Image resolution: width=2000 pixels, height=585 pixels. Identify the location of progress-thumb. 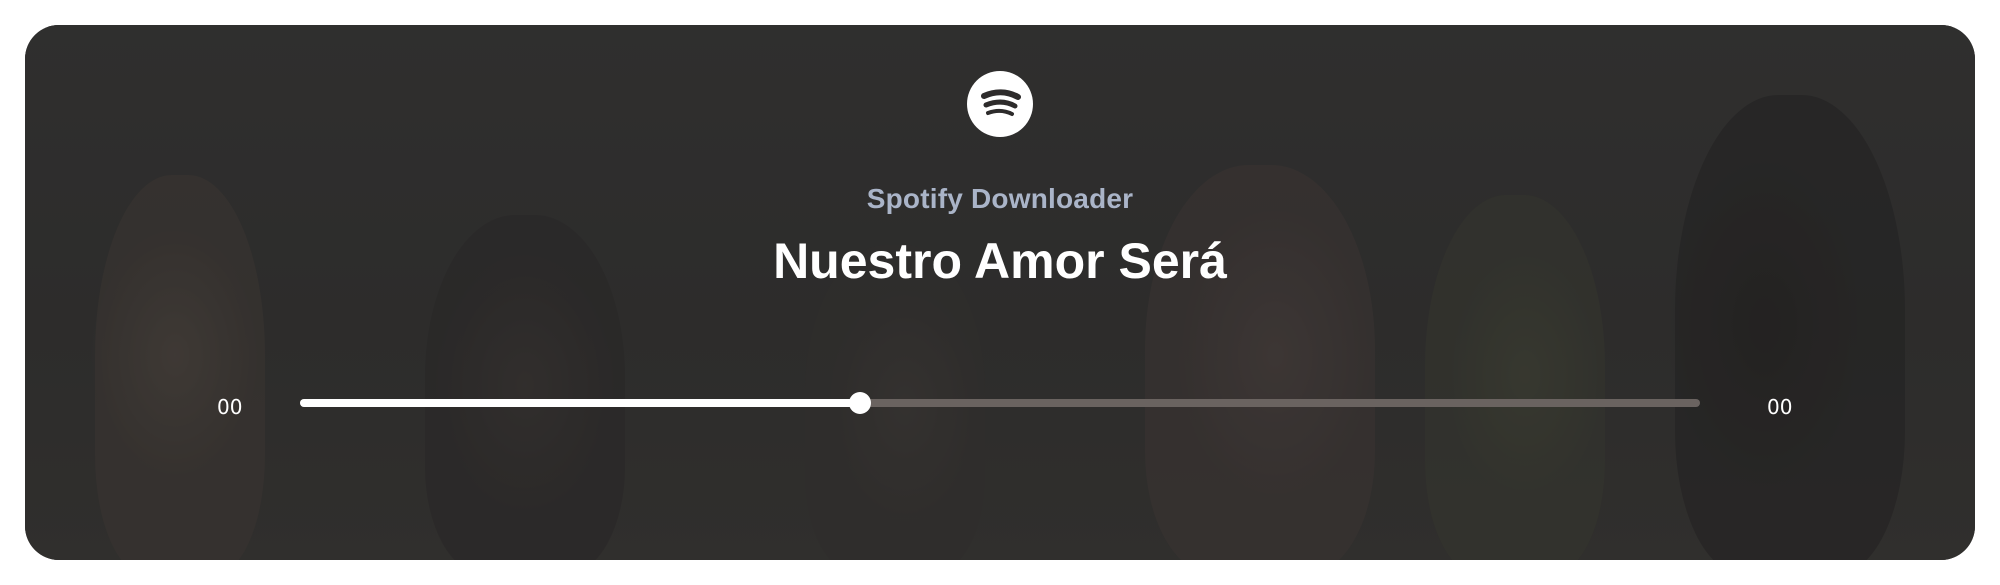
(860, 403).